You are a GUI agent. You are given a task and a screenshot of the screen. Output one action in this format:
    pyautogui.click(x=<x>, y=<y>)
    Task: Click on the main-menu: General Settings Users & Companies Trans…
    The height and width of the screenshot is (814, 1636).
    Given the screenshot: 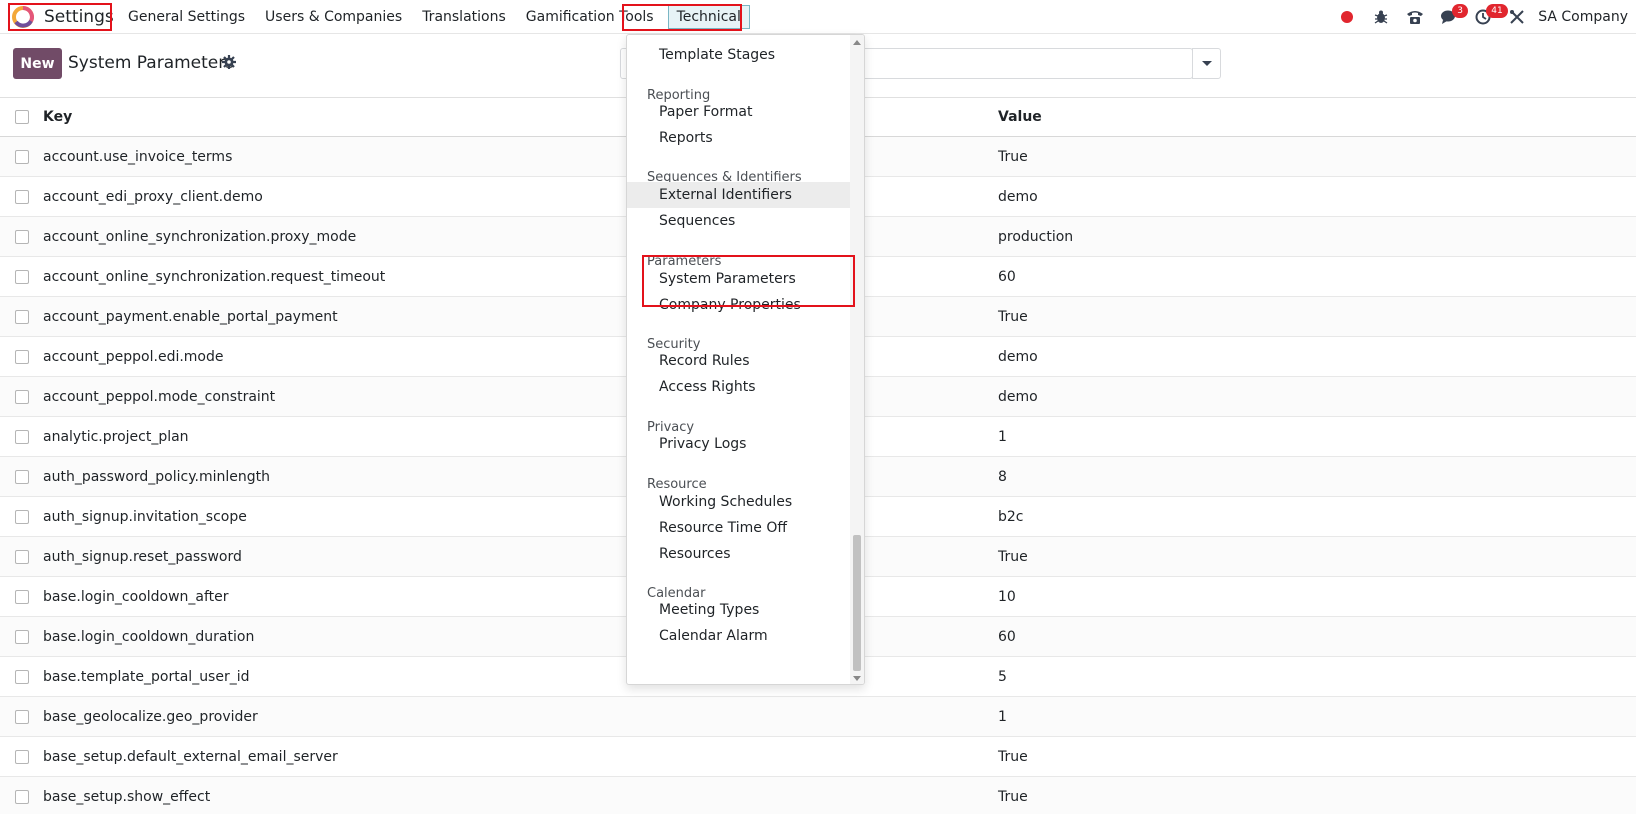 What is the action you would take?
    pyautogui.click(x=434, y=17)
    